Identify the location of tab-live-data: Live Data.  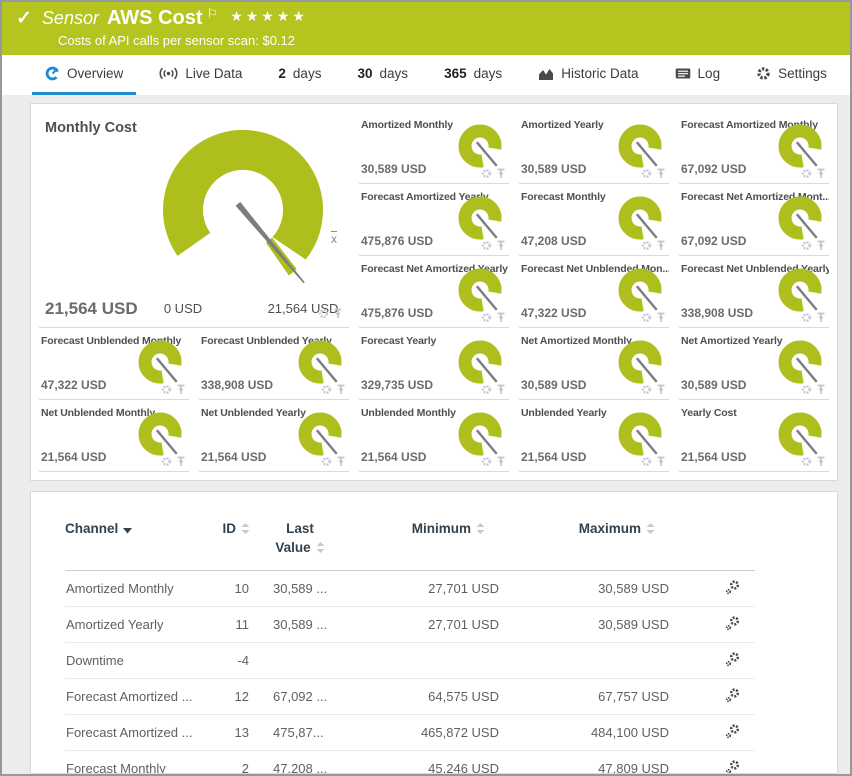
(200, 75).